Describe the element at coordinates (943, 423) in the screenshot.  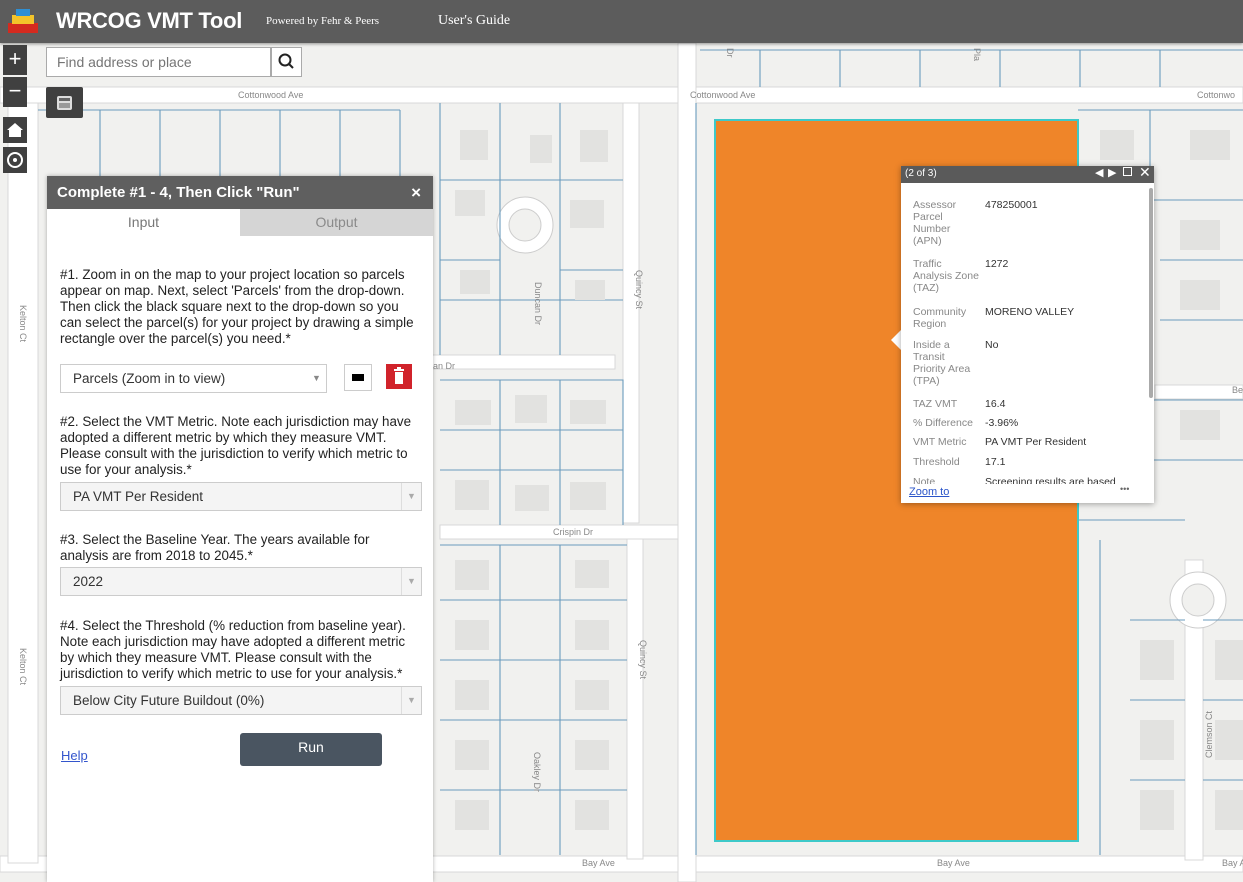
I see `popup-field-label: % Difference` at that location.